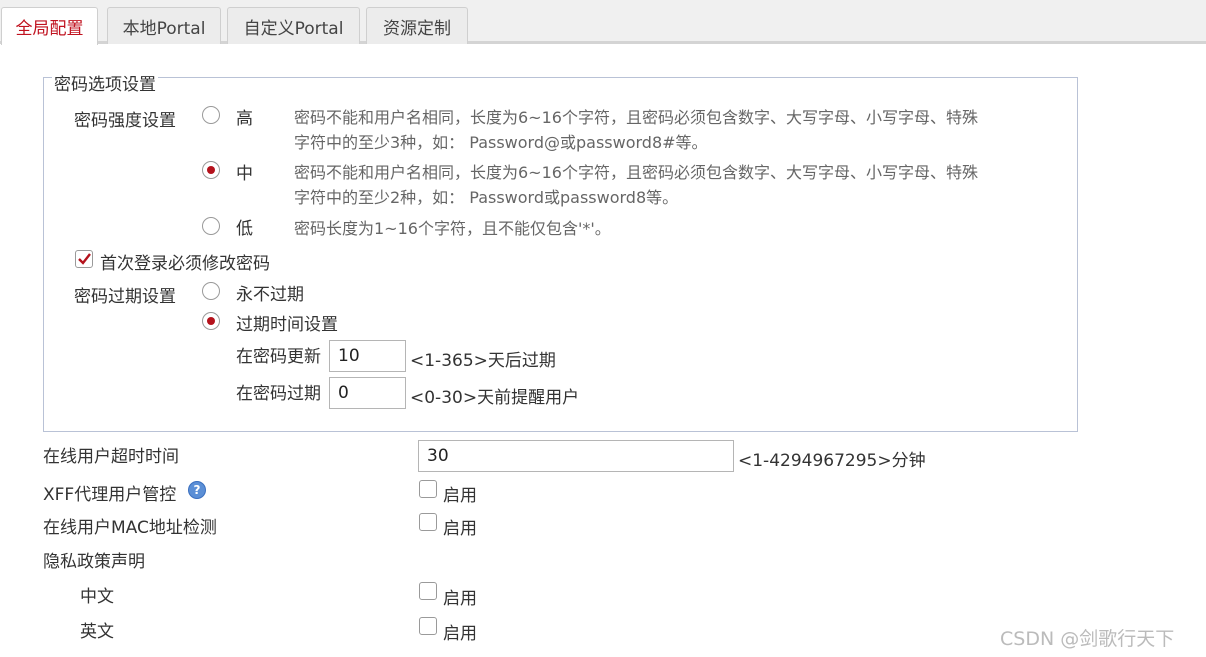 The image size is (1206, 657). Describe the element at coordinates (1087, 639) in the screenshot. I see `watermark: CSDN @剑歌行天下` at that location.